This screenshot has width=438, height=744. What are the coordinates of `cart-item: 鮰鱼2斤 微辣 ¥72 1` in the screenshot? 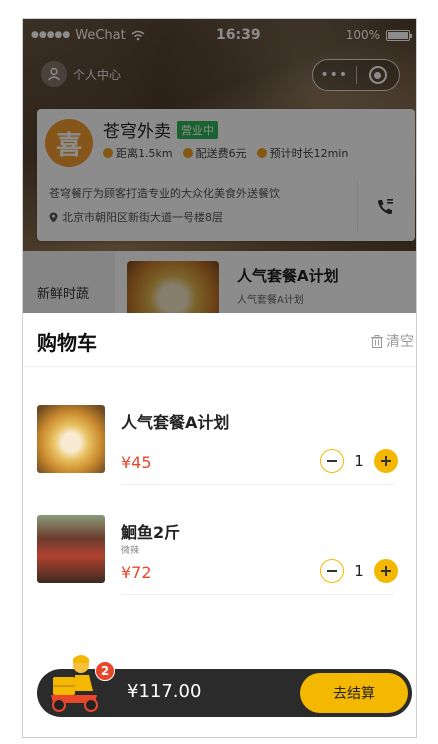 It's located at (219, 545).